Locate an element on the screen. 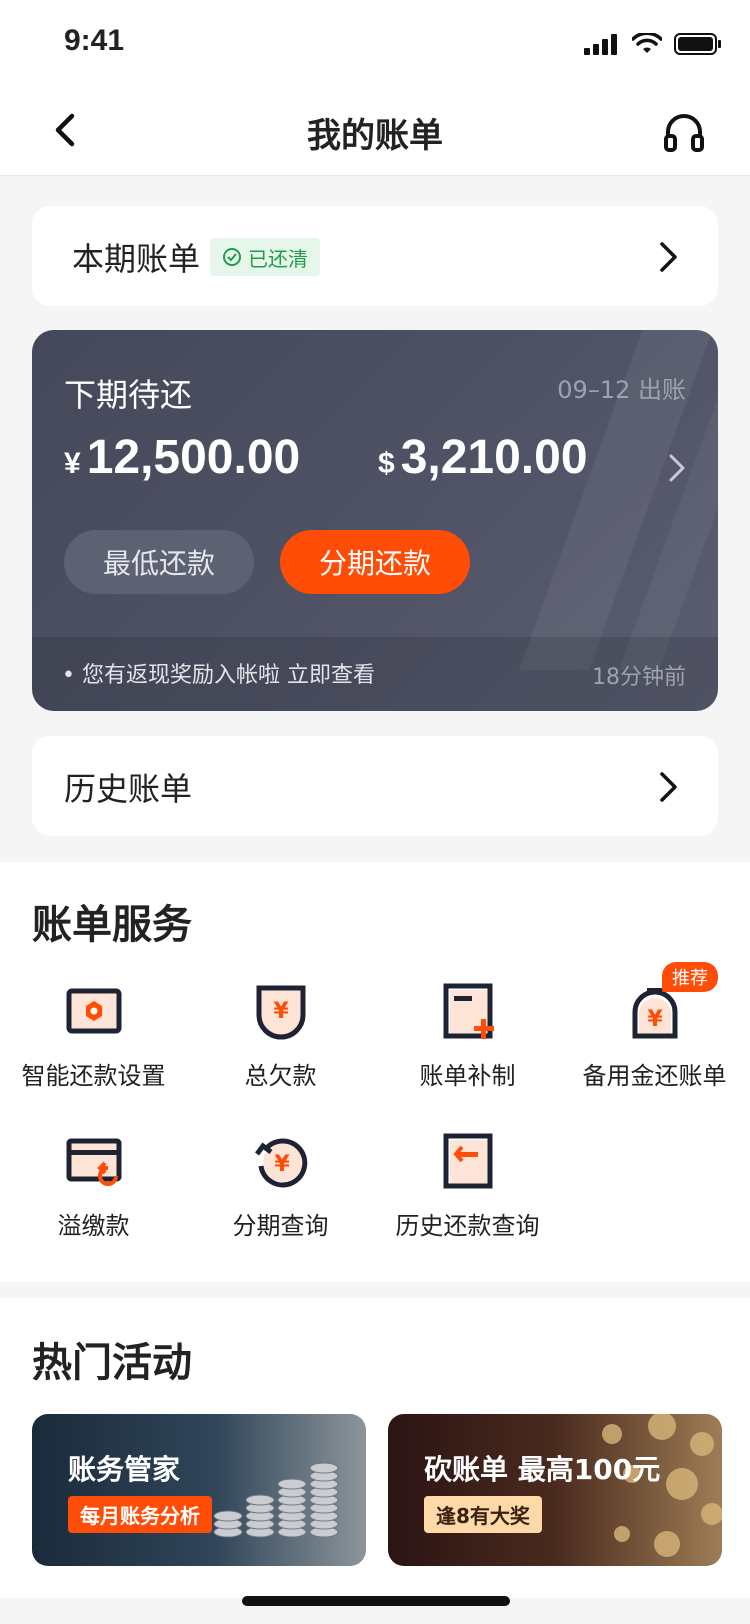 The height and width of the screenshot is (1624, 750). services-title: 账单服务 is located at coordinates (112, 925).